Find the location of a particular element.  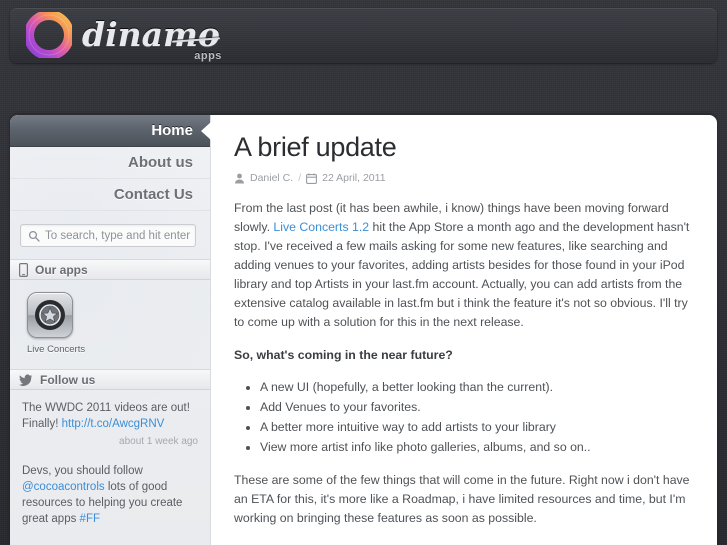

live-concerts-star-icon is located at coordinates (50, 315).